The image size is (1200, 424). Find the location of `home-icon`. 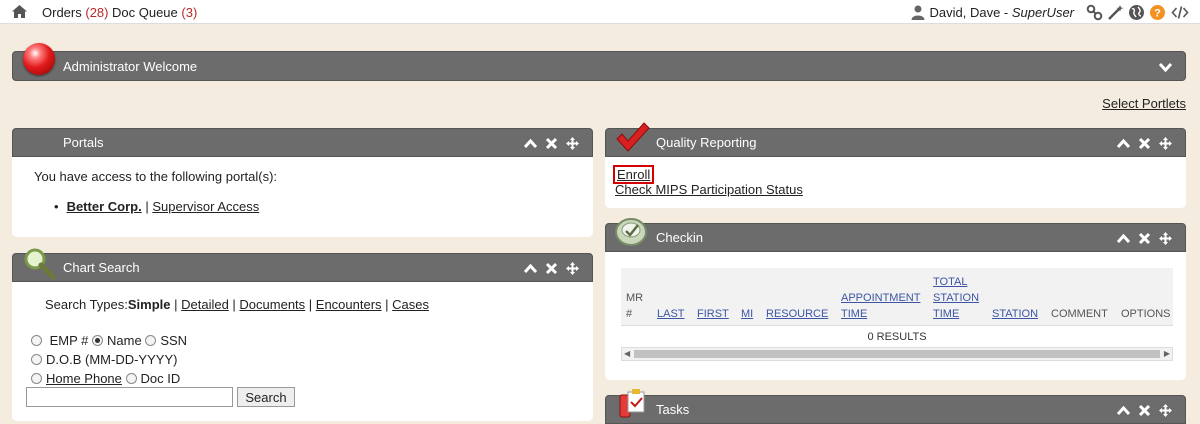

home-icon is located at coordinates (19, 11).